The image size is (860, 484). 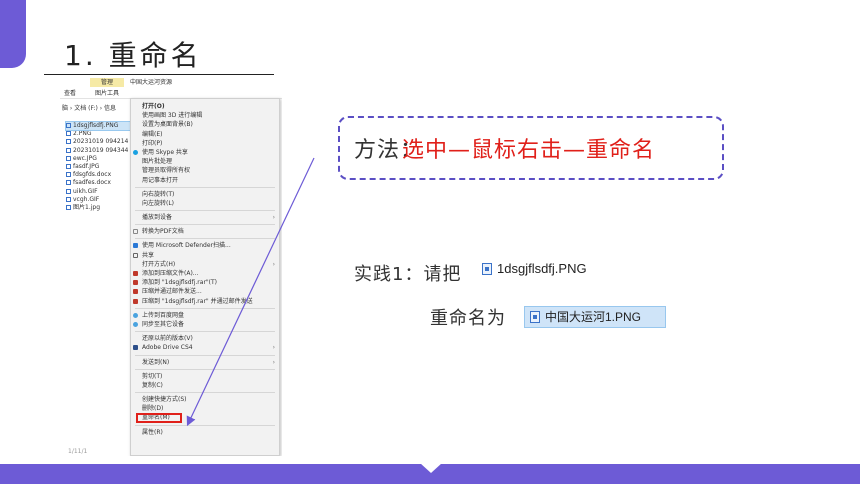 I want to click on target-file-chip: 中国大运河1.PNG, so click(x=595, y=317).